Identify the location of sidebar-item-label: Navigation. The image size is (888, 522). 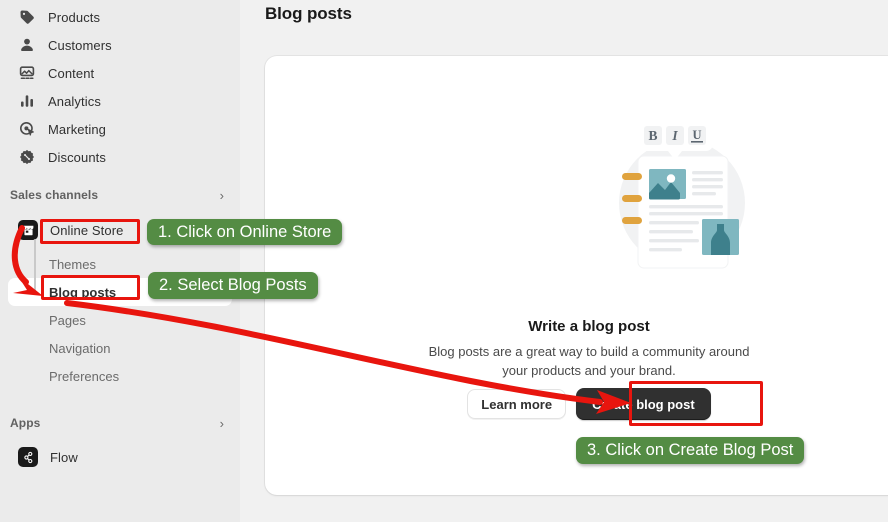
(80, 348).